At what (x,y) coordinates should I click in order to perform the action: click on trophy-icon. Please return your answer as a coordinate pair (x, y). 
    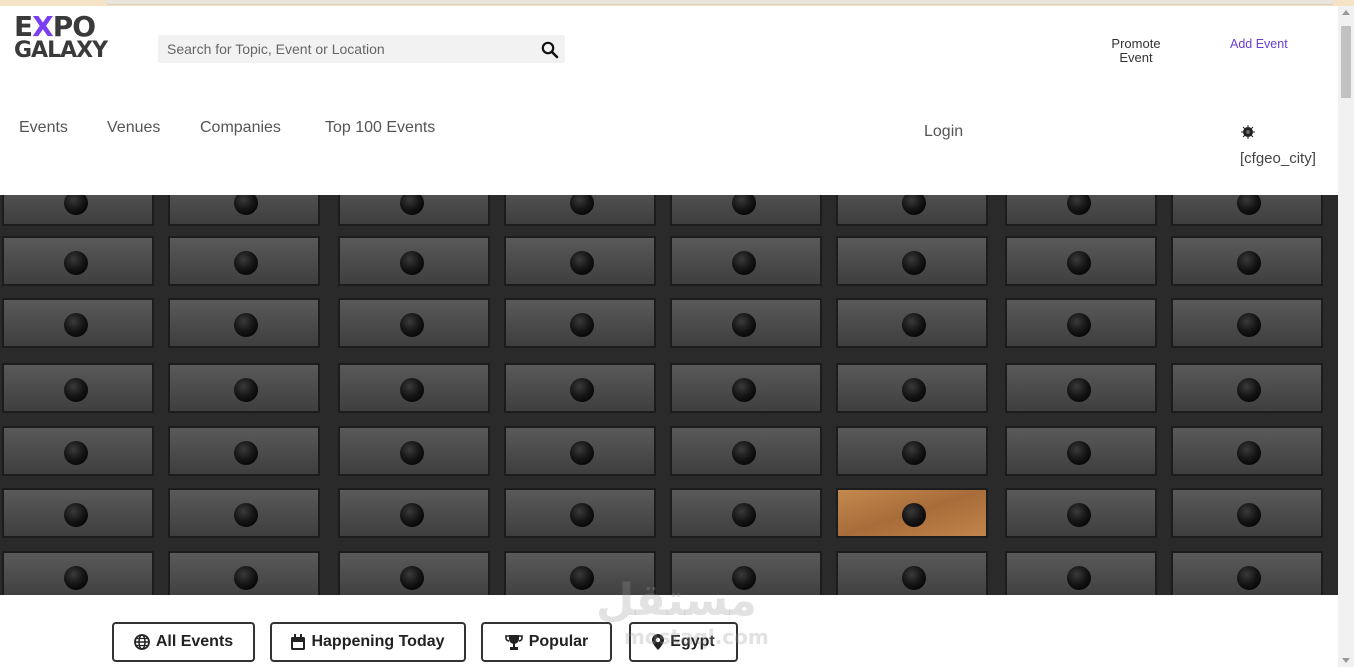
    Looking at the image, I should click on (513, 642).